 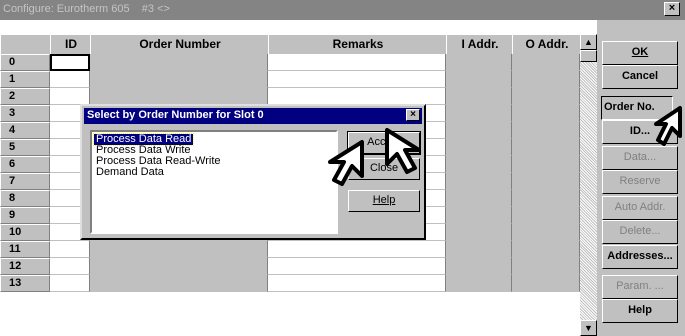 I want to click on list-item: Demand Data, so click(x=130, y=172).